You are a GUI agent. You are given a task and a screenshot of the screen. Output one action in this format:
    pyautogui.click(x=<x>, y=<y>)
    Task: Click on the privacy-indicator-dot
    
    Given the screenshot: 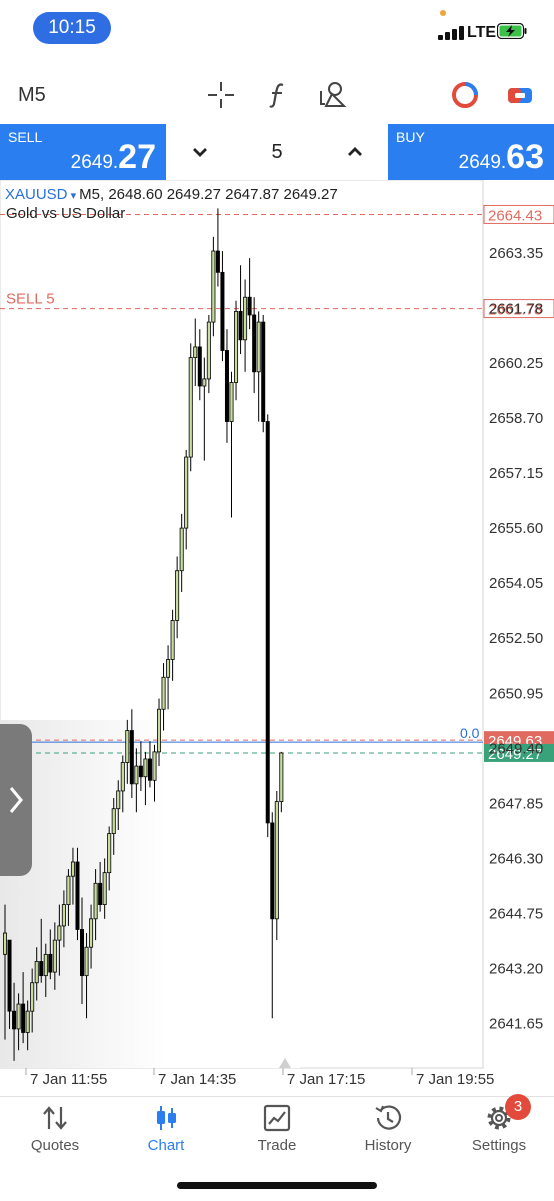 What is the action you would take?
    pyautogui.click(x=443, y=13)
    